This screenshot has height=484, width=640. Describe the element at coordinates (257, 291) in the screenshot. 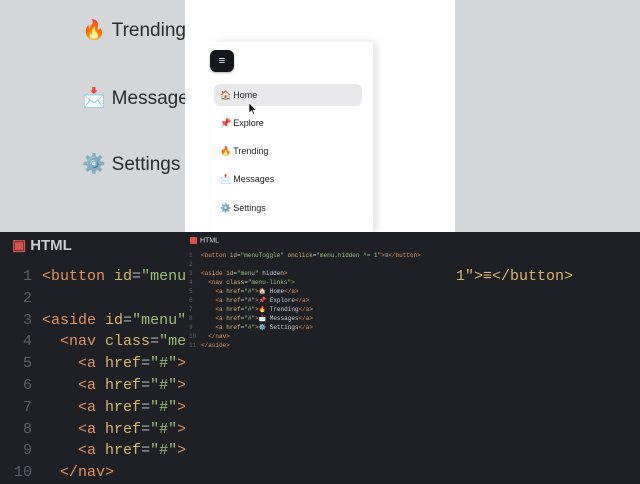

I see `code-text: <a href="#">🏠 Home</a>` at that location.